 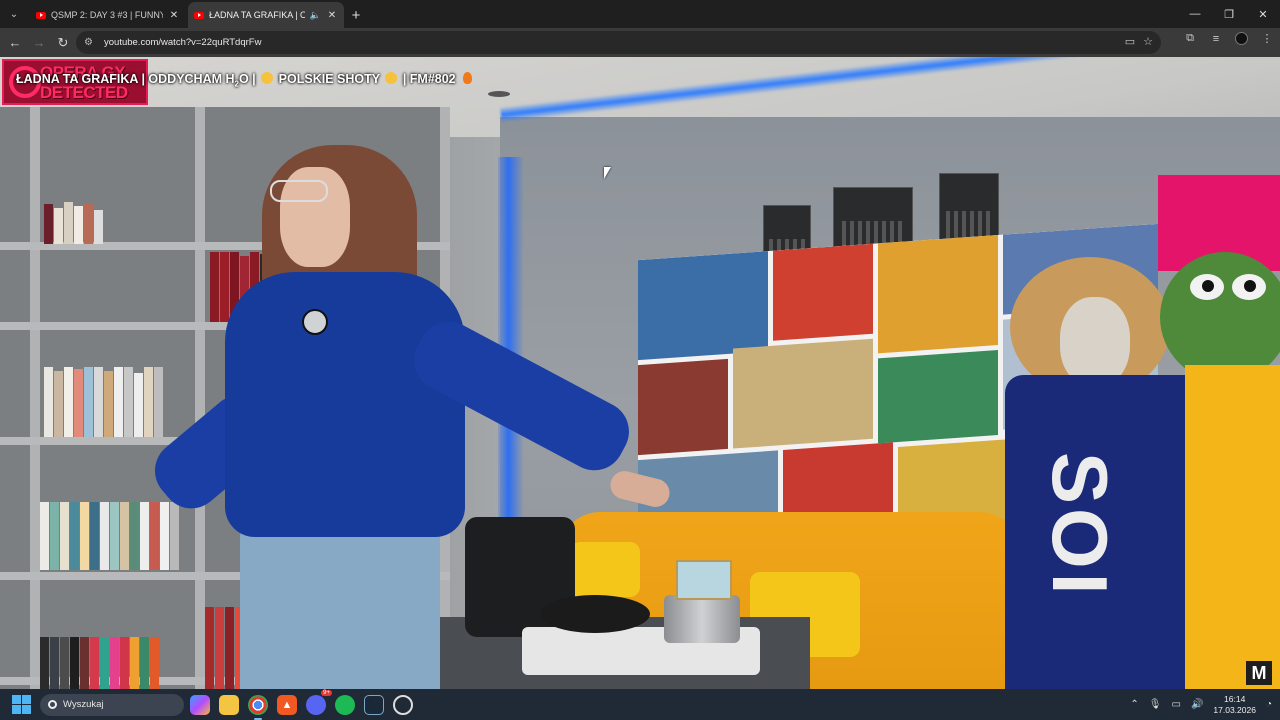 What do you see at coordinates (315, 15) in the screenshot?
I see `speaker-icon: 🔈` at bounding box center [315, 15].